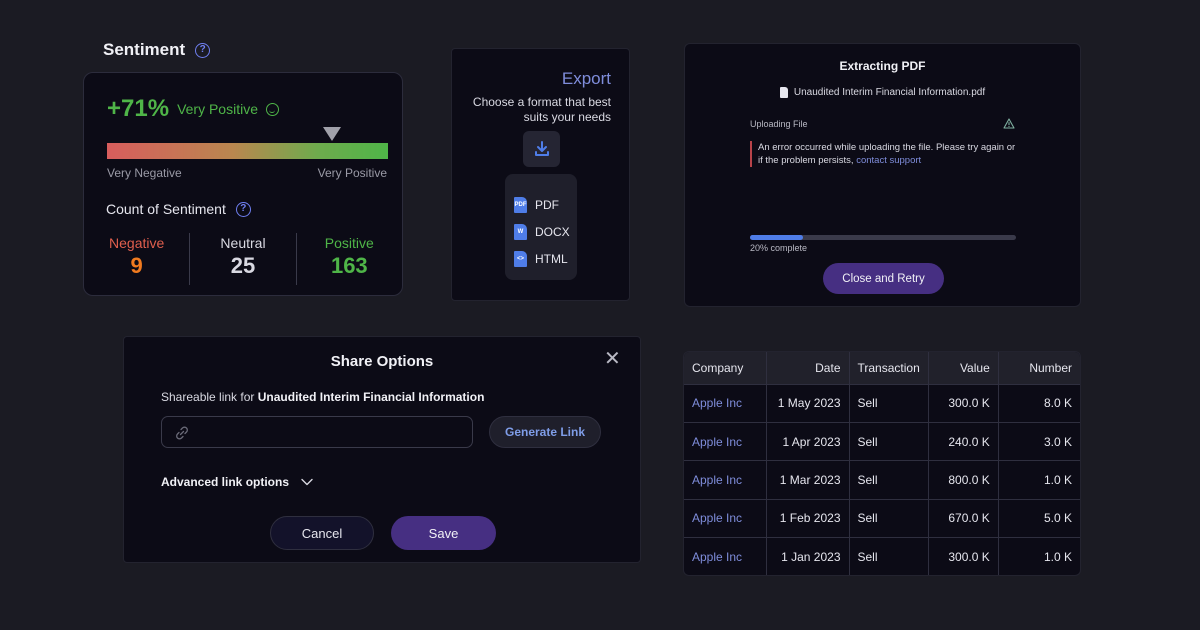  I want to click on format-label: HTML, so click(551, 258).